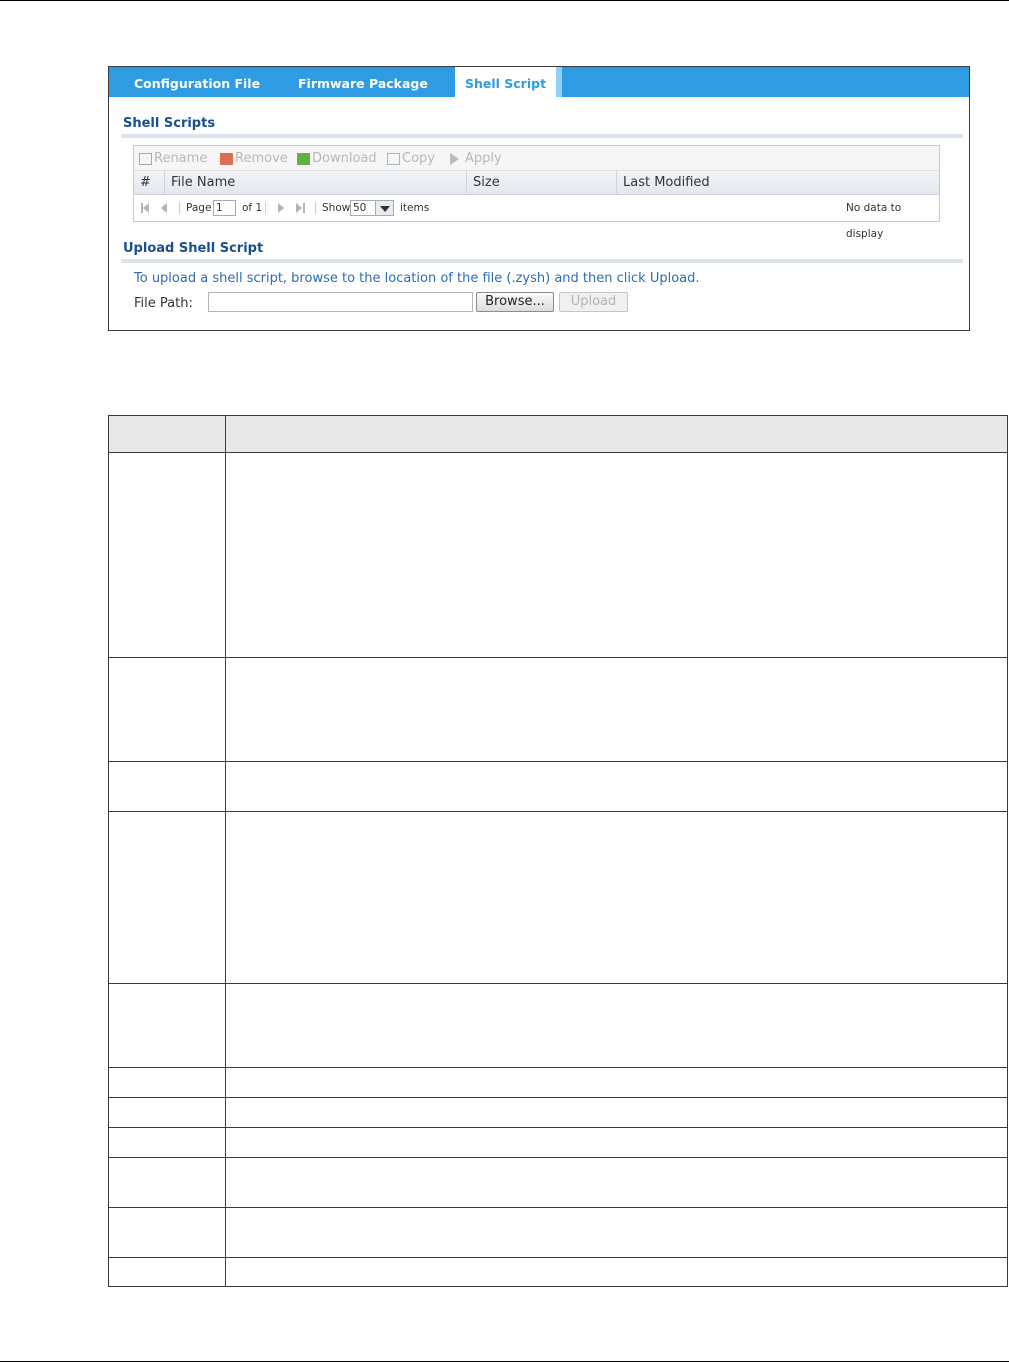  What do you see at coordinates (778, 183) in the screenshot?
I see `column-header-last-modified: Last Modified` at bounding box center [778, 183].